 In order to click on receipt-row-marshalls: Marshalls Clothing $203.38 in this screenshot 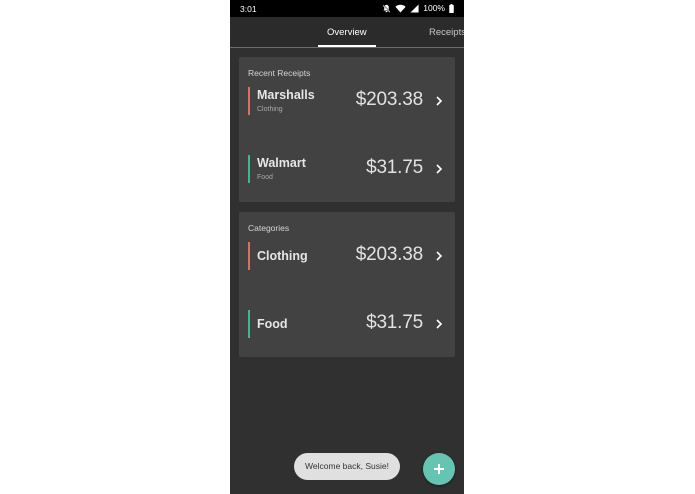, I will do `click(347, 102)`.